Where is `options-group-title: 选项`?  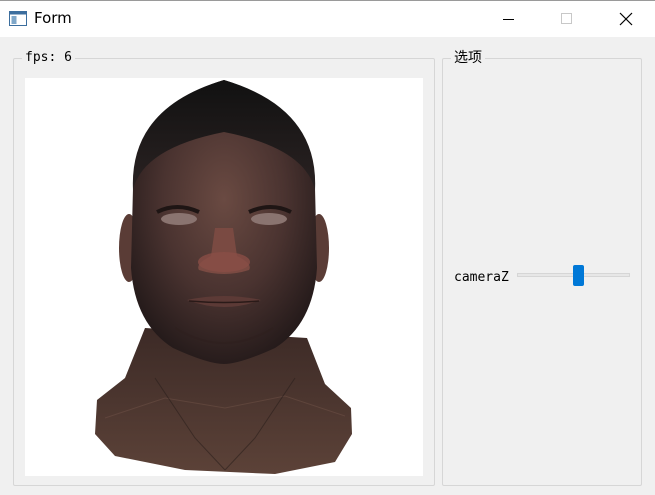 options-group-title: 选项 is located at coordinates (468, 58).